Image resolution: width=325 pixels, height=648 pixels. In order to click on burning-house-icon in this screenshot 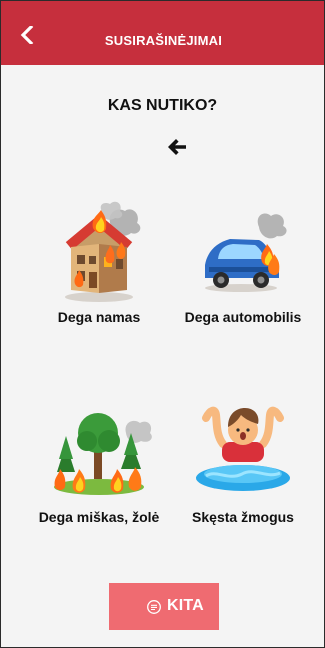, I will do `click(103, 251)`.